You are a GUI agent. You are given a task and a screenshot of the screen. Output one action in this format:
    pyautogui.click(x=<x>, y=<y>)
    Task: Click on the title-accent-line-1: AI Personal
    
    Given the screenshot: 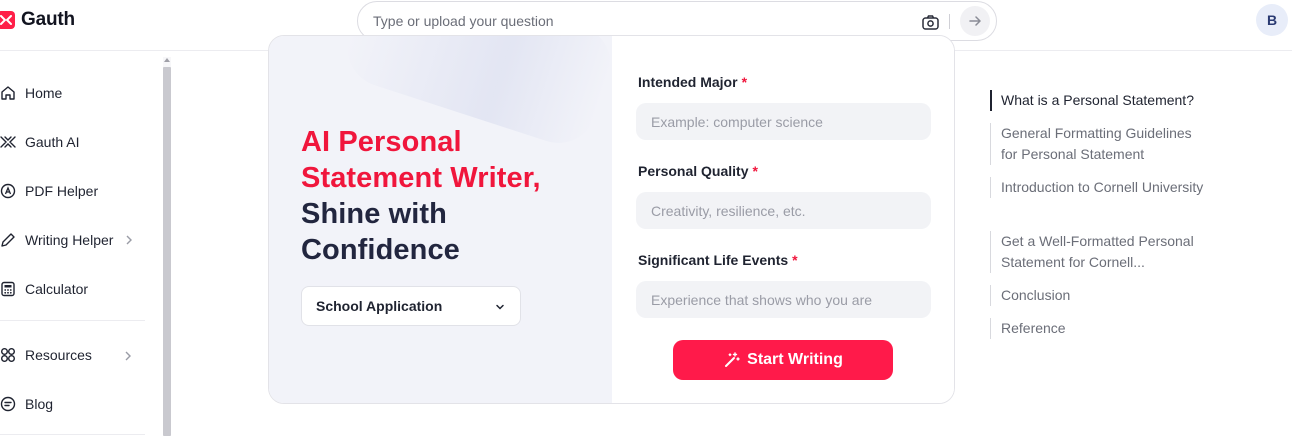 What is the action you would take?
    pyautogui.click(x=381, y=142)
    